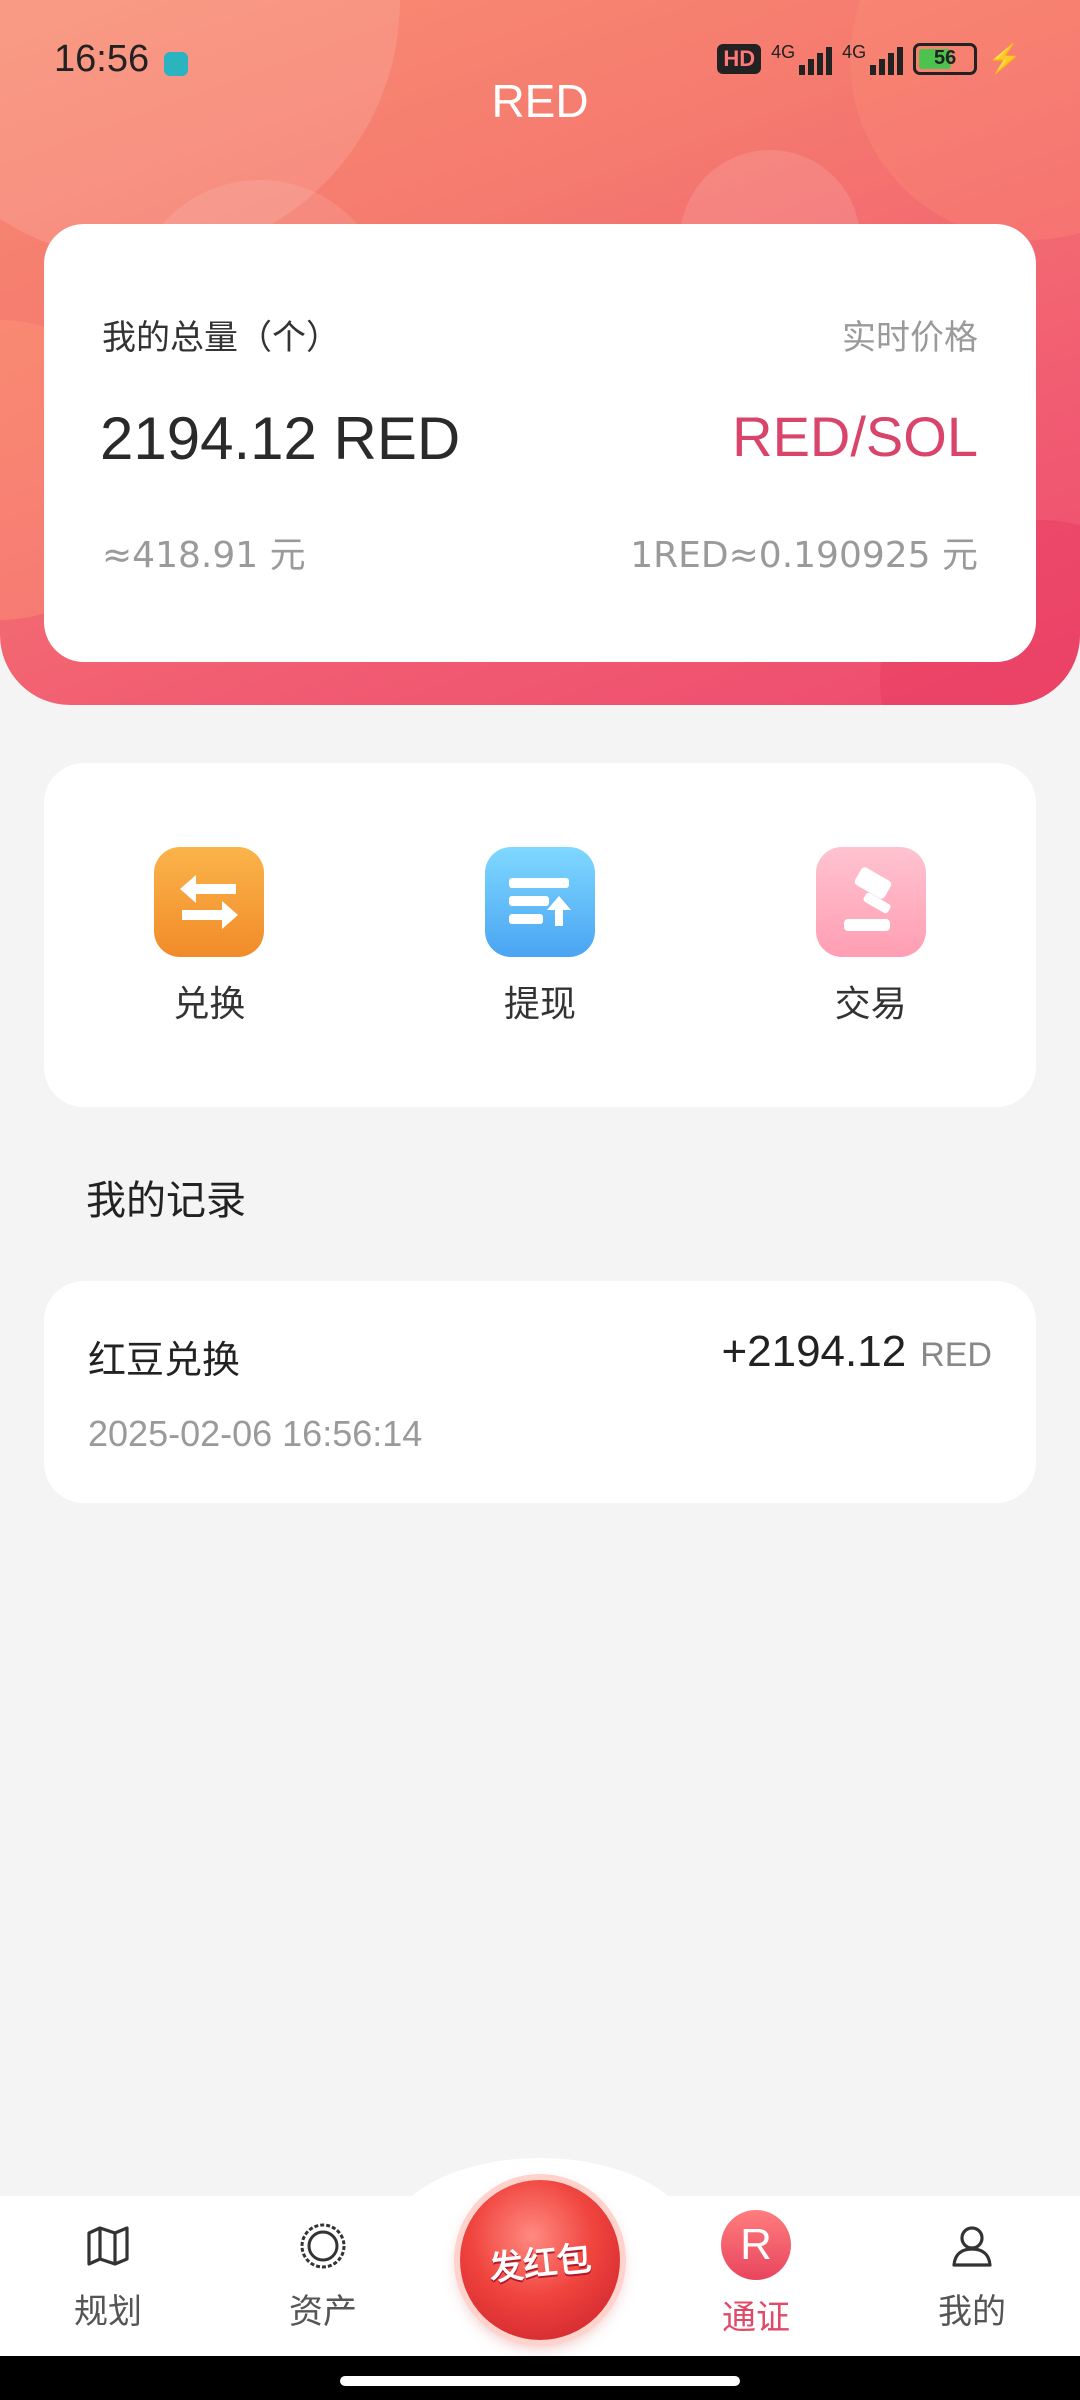  I want to click on record-datetime: 2025-02-06 16:56:14, so click(255, 1433).